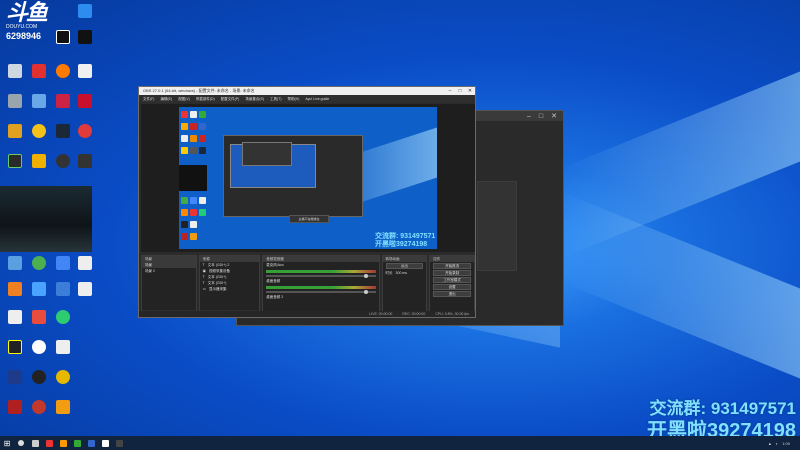  Describe the element at coordinates (35, 443) in the screenshot. I see `task-view-icon` at that location.